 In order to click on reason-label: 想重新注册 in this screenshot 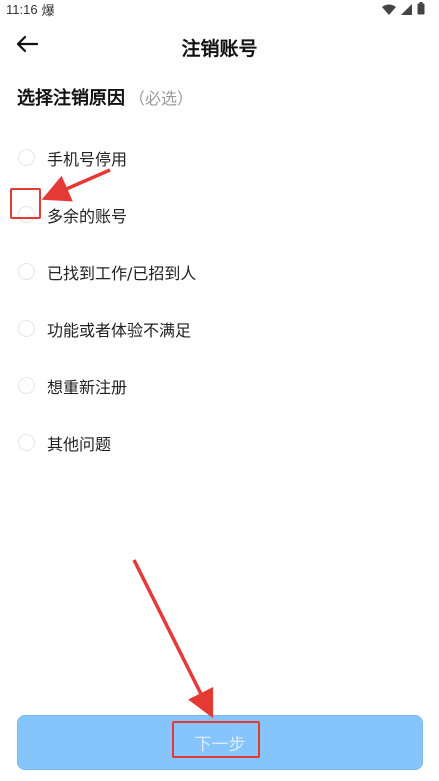, I will do `click(87, 387)`.